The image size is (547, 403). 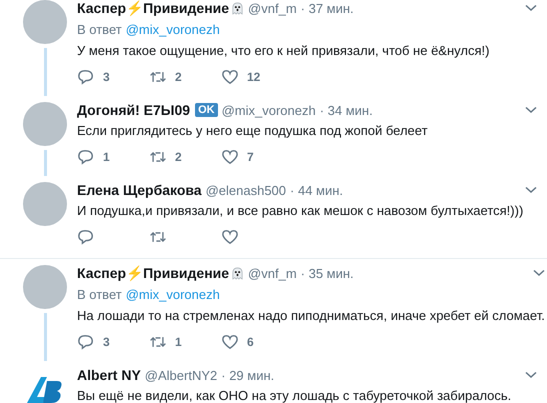 I want to click on user-name: Догоняй! Е7Ы09, so click(x=133, y=110).